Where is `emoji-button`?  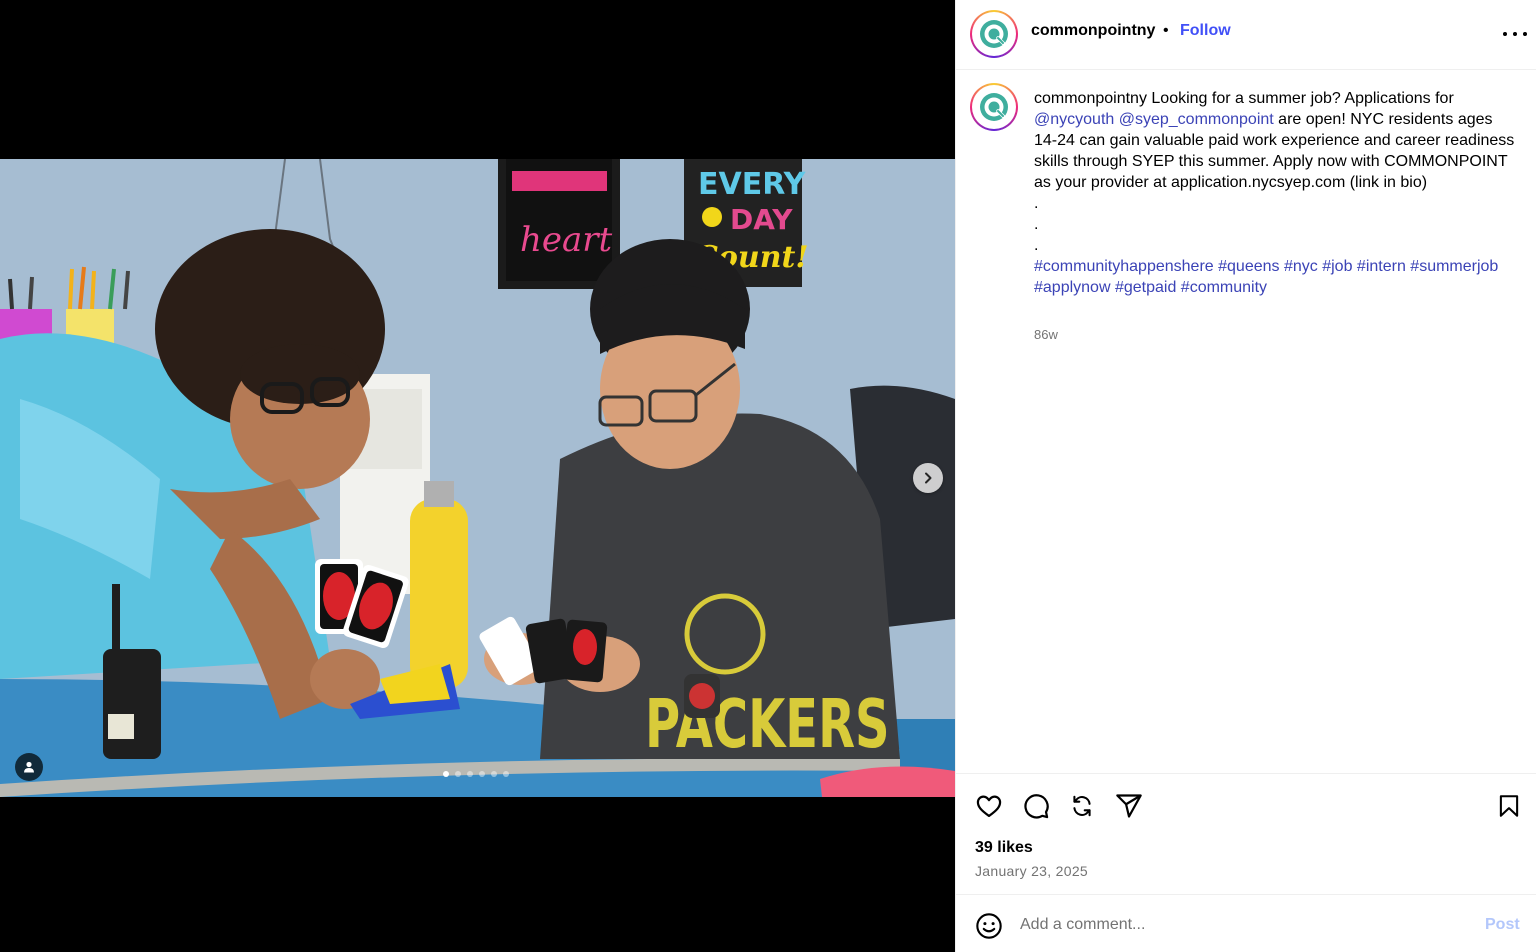 emoji-button is located at coordinates (989, 926).